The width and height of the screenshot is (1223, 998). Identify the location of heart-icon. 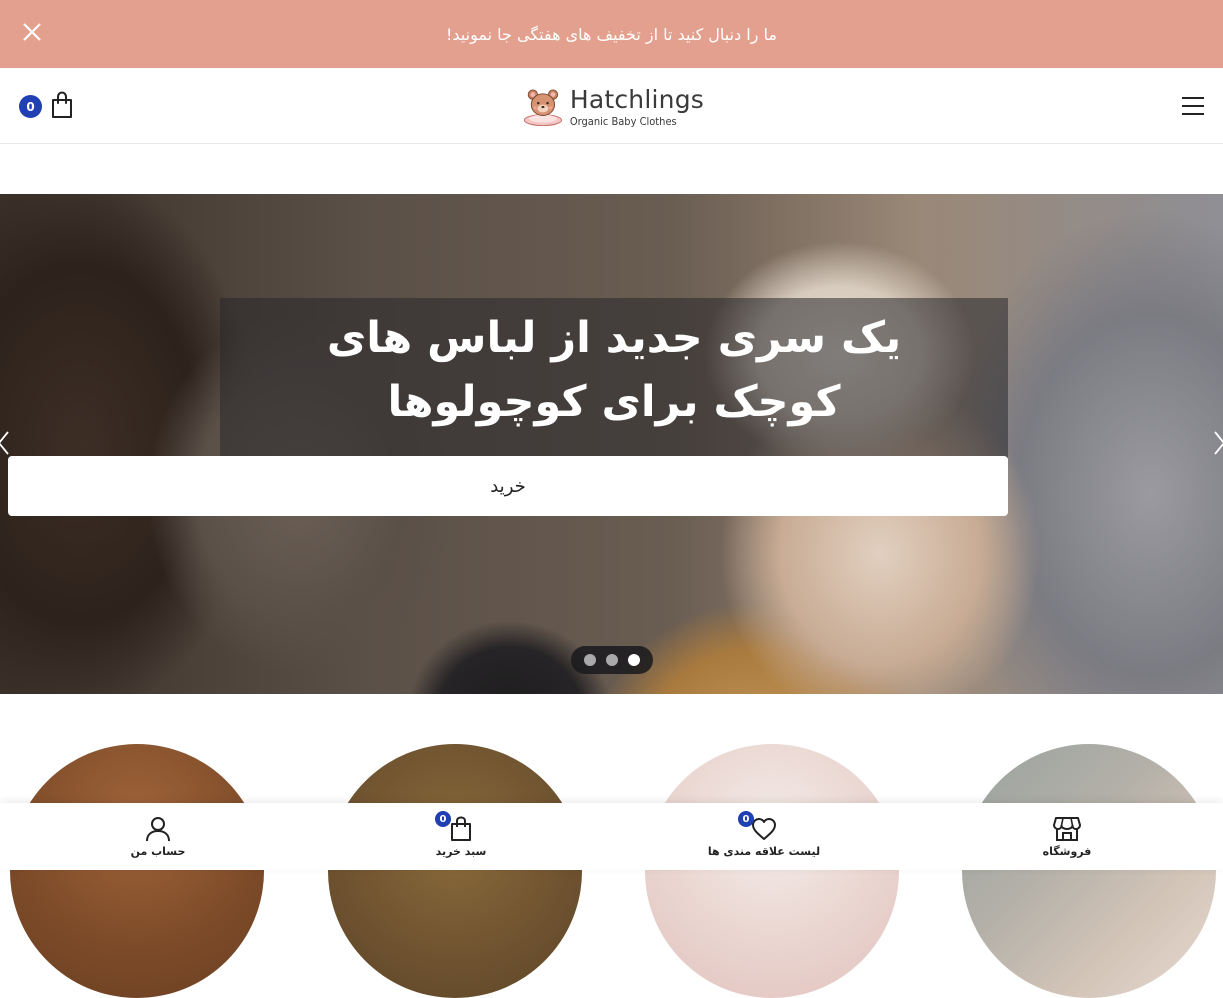
(764, 829).